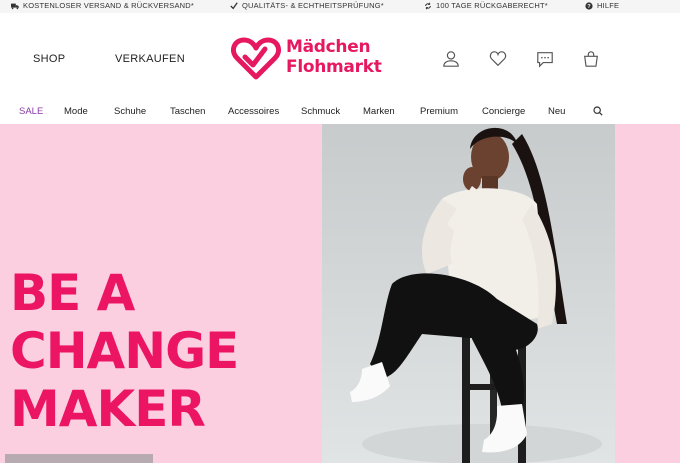  Describe the element at coordinates (379, 111) in the screenshot. I see `nav-item-marken: Marken` at that location.